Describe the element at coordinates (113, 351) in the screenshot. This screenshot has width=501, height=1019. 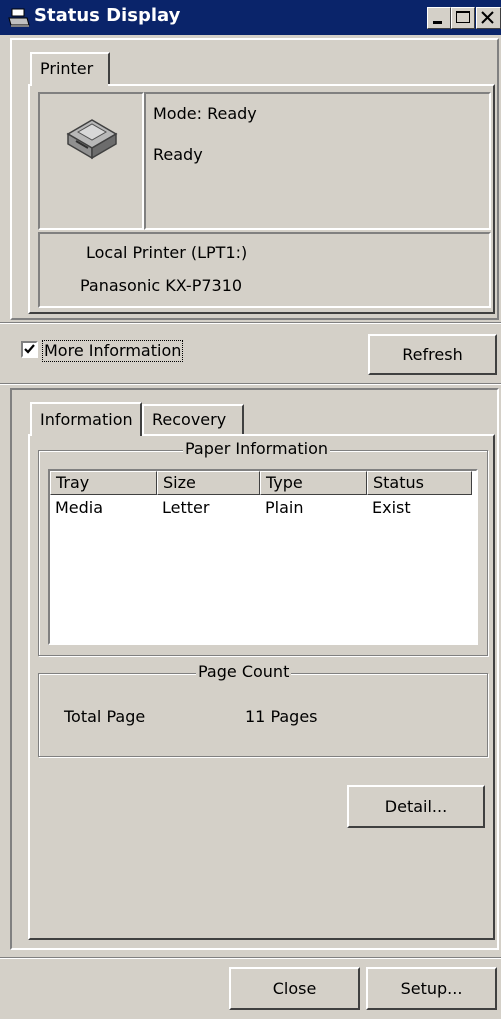
I see `more-info-label: More Information` at that location.